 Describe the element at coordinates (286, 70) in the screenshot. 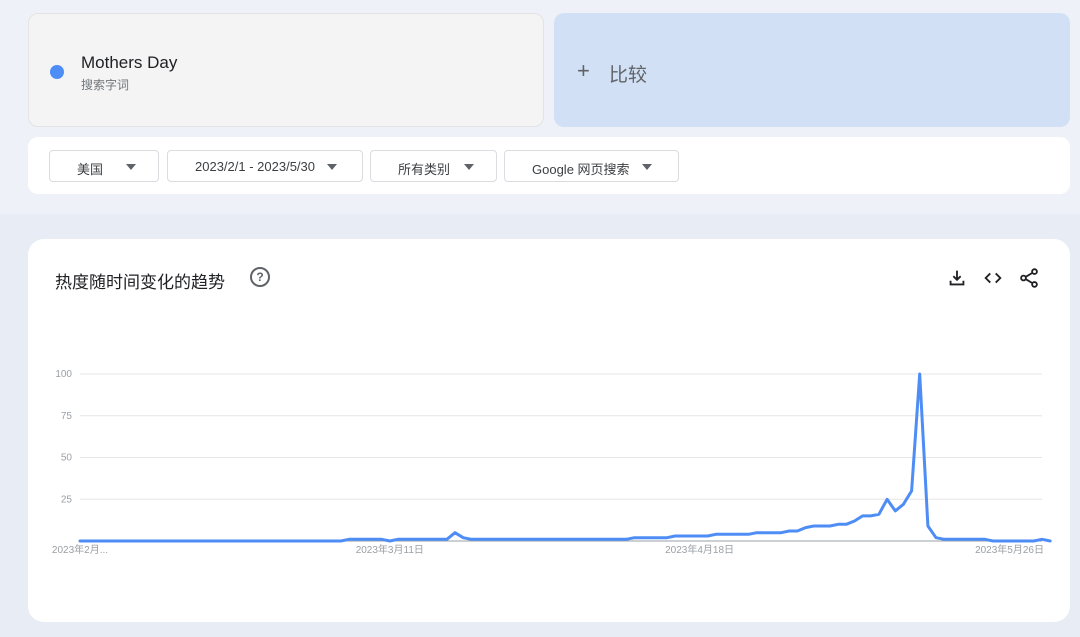

I see `search-term-card: Mothers Day 搜索字词` at that location.